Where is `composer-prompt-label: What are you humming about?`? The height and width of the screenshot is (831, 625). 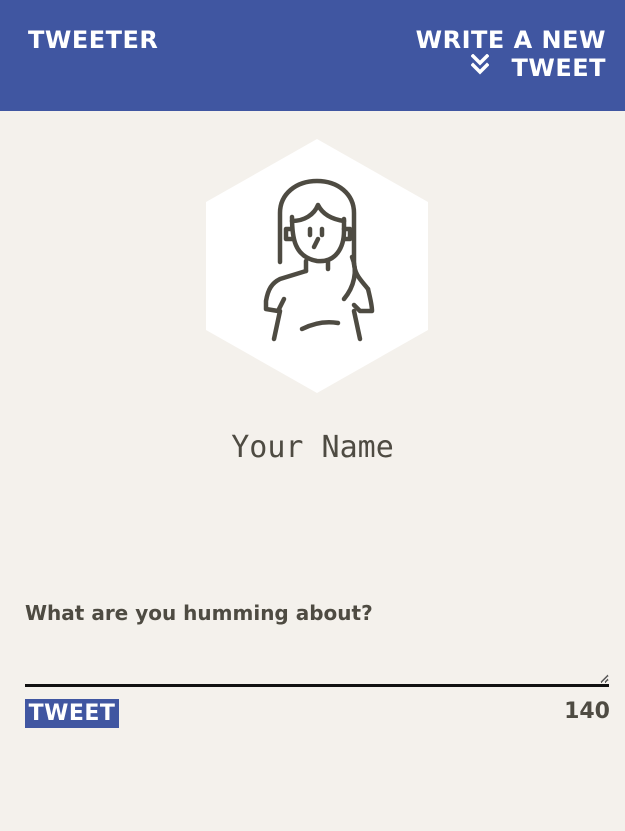 composer-prompt-label: What are you humming about? is located at coordinates (199, 613).